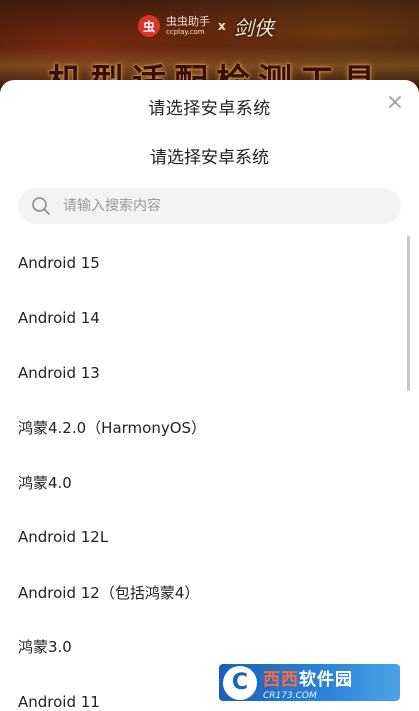  I want to click on list-item: Android 15, so click(209, 263).